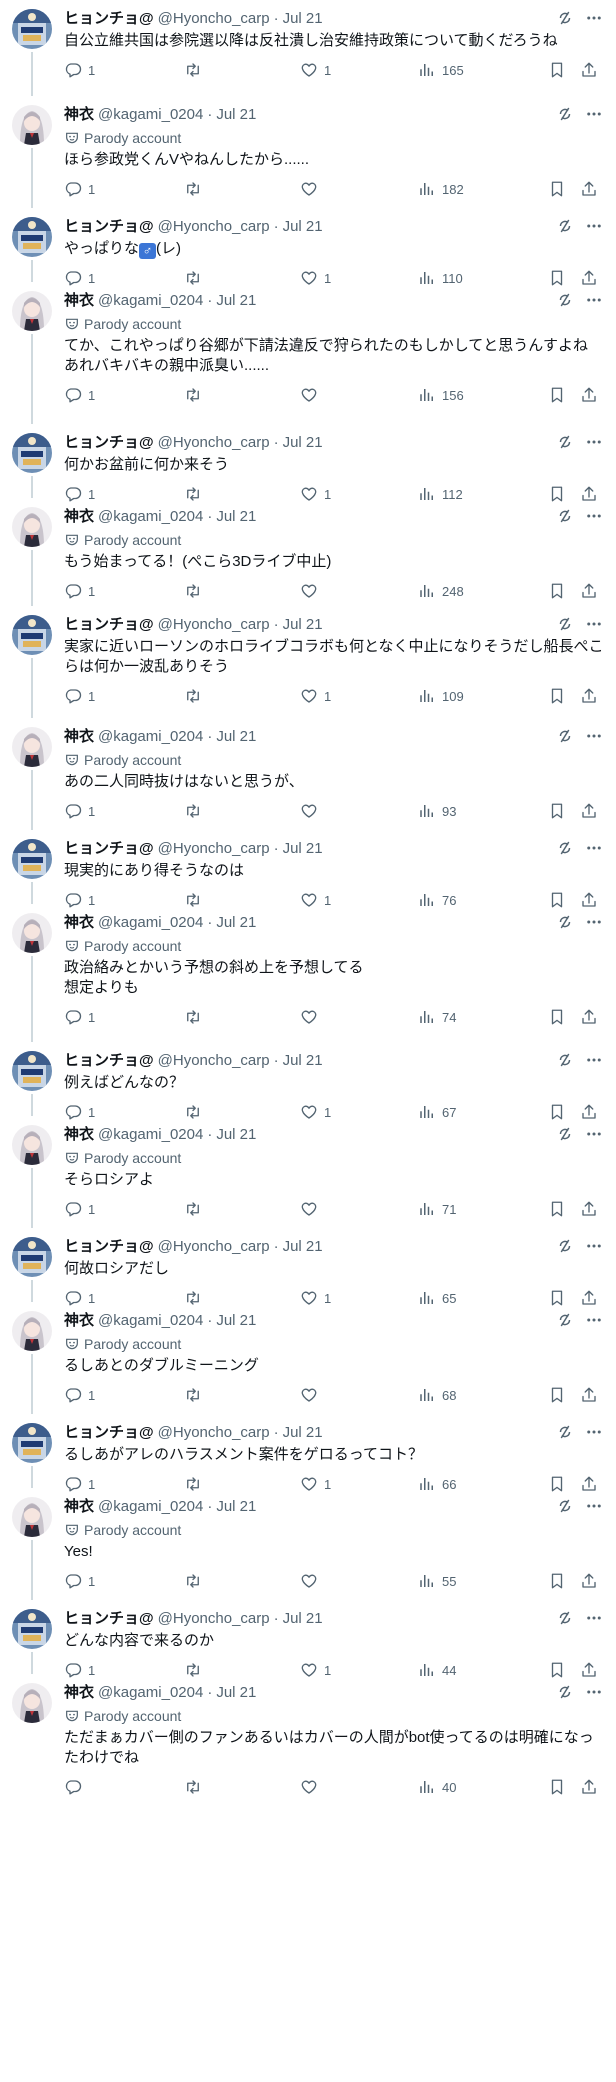 Image resolution: width=616 pixels, height=2082 pixels. Describe the element at coordinates (196, 1209) in the screenshot. I see `retweet-button` at that location.